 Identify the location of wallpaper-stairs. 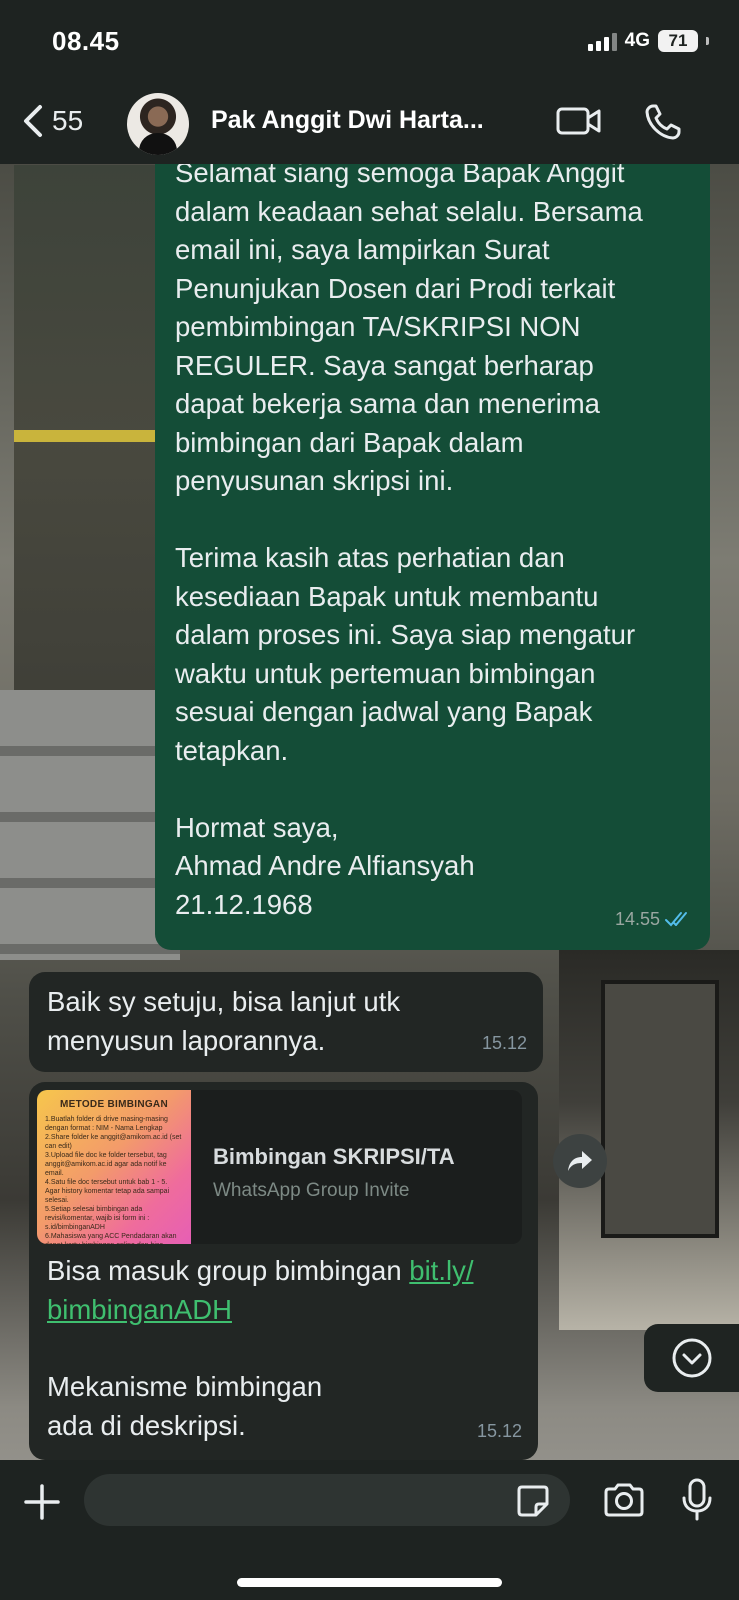
(90, 825).